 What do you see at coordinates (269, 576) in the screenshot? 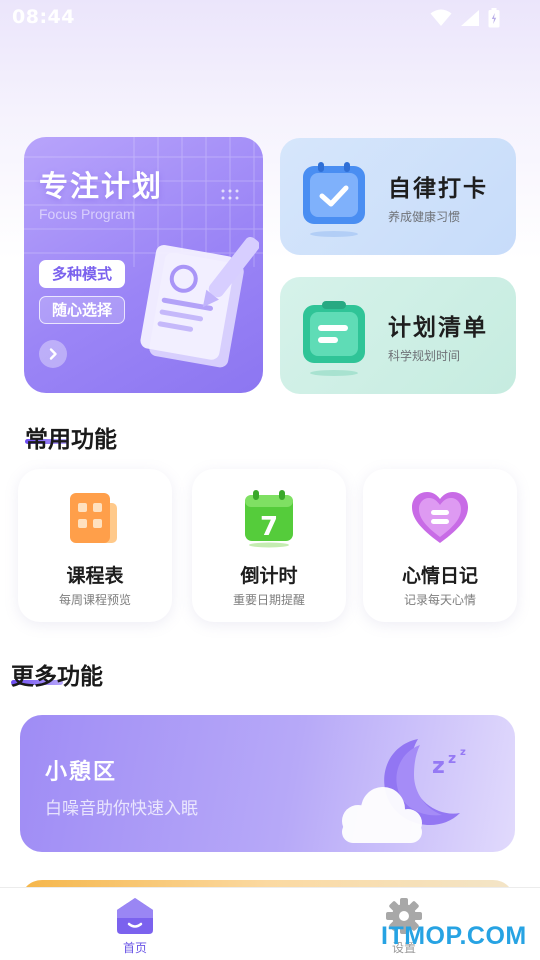
I see `countdown-title: 倒计时` at bounding box center [269, 576].